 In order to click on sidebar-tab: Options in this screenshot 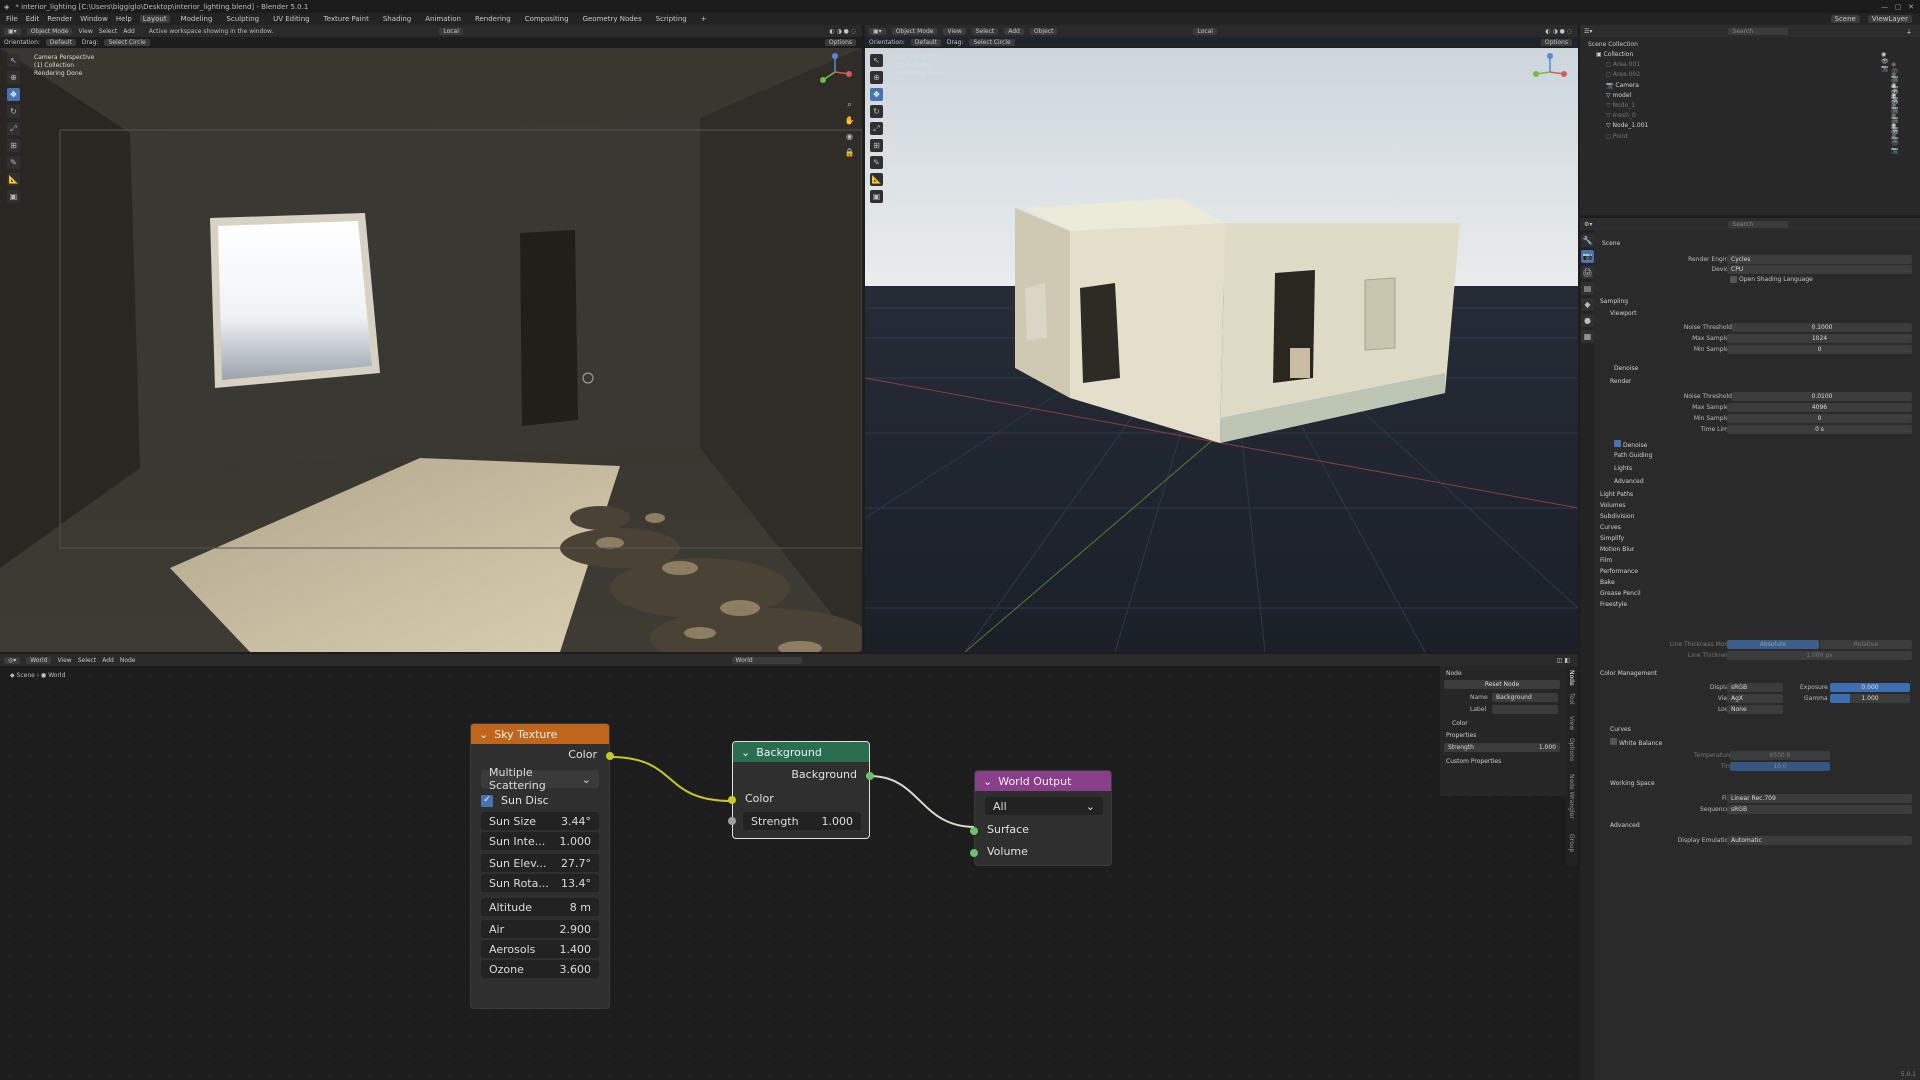, I will do `click(1571, 749)`.